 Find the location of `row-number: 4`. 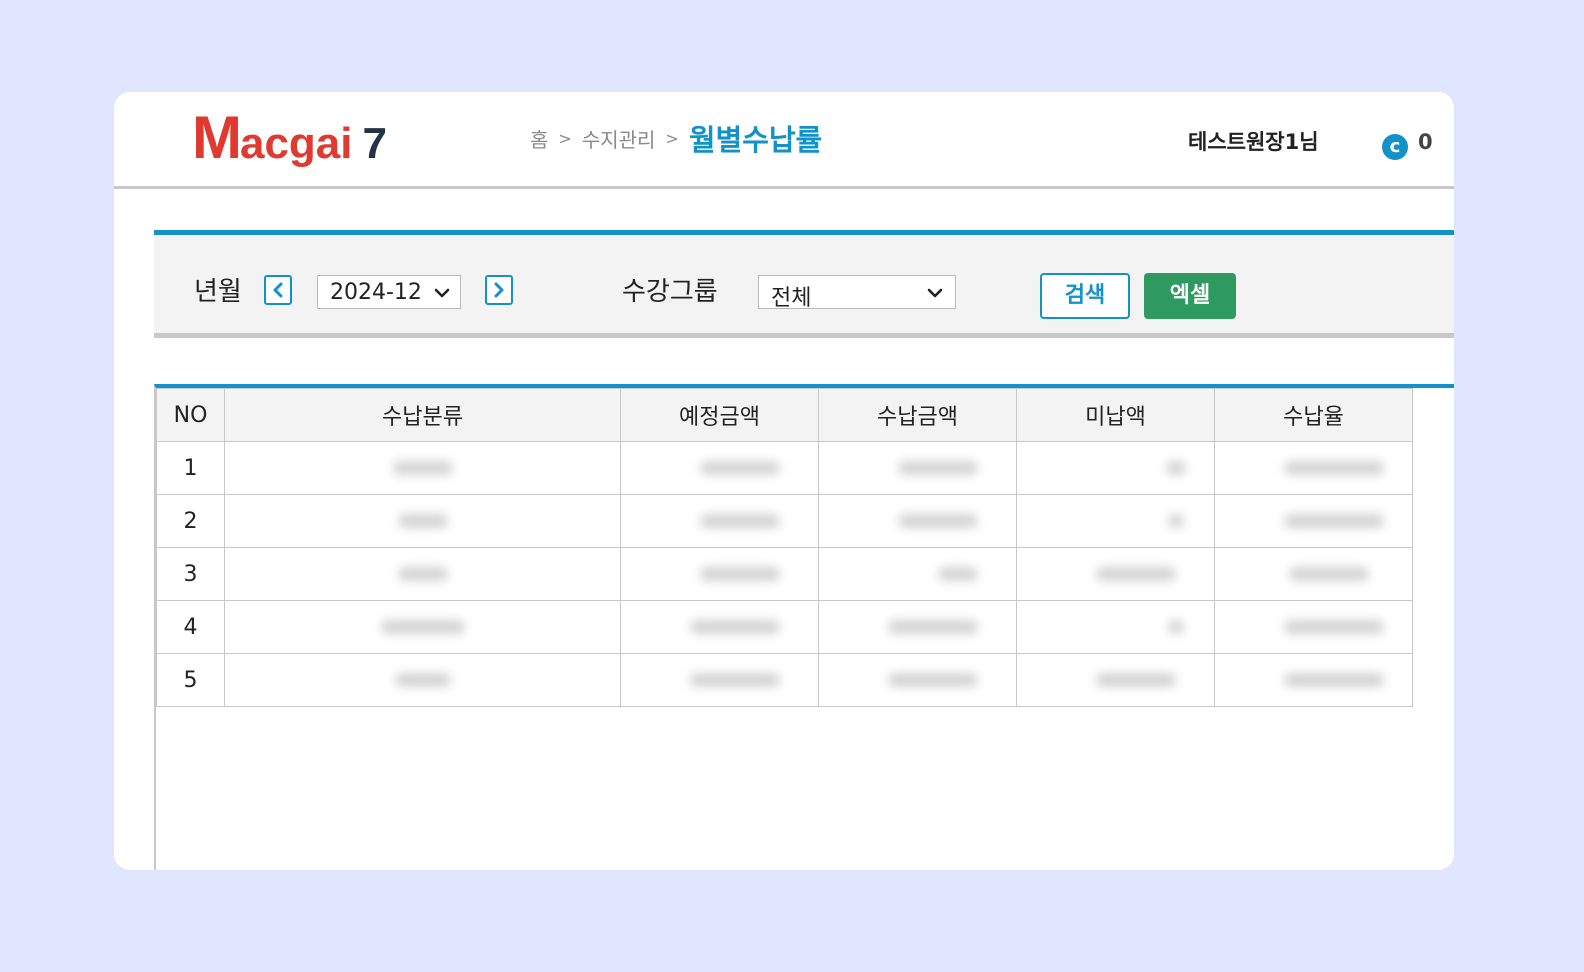

row-number: 4 is located at coordinates (190, 627).